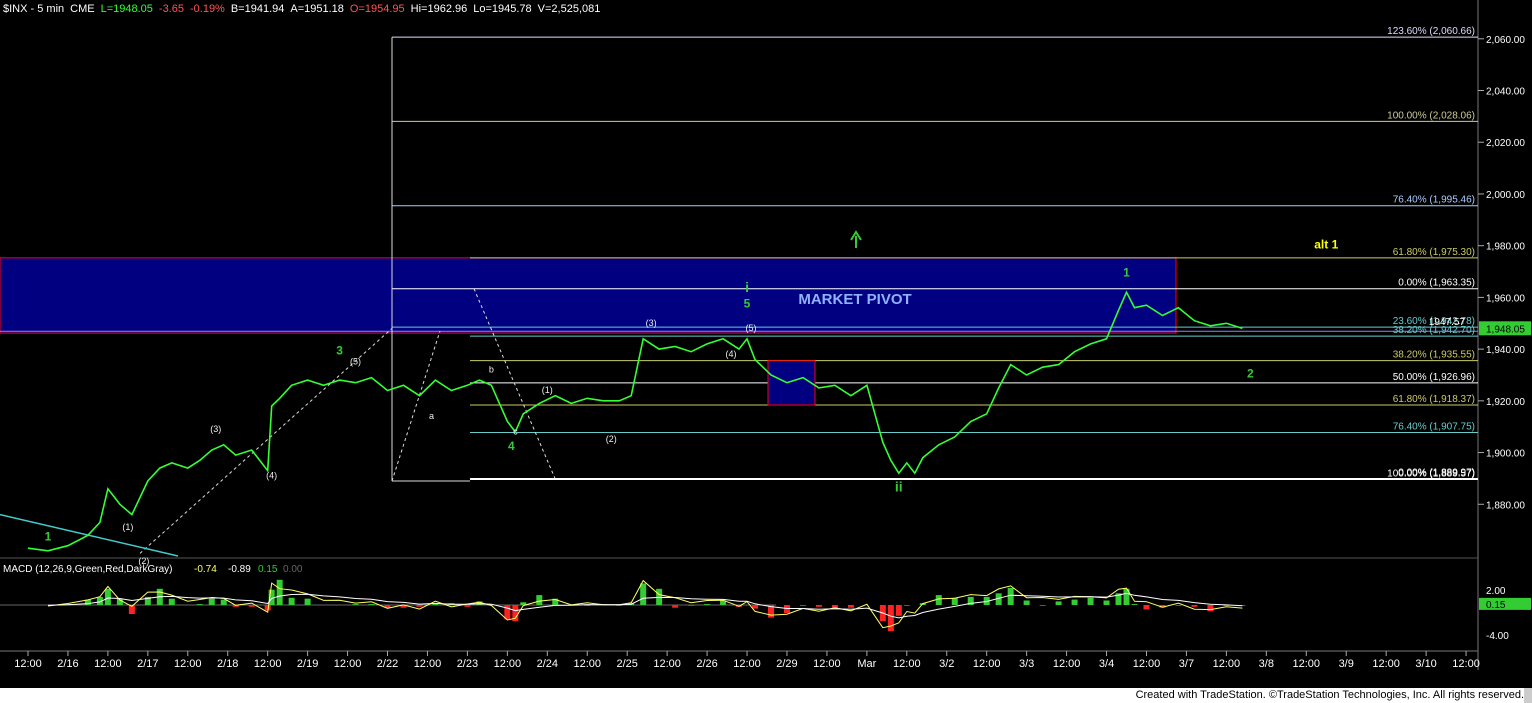 This screenshot has height=703, width=1532. Describe the element at coordinates (82, 9) in the screenshot. I see `header-exchange: CME` at that location.